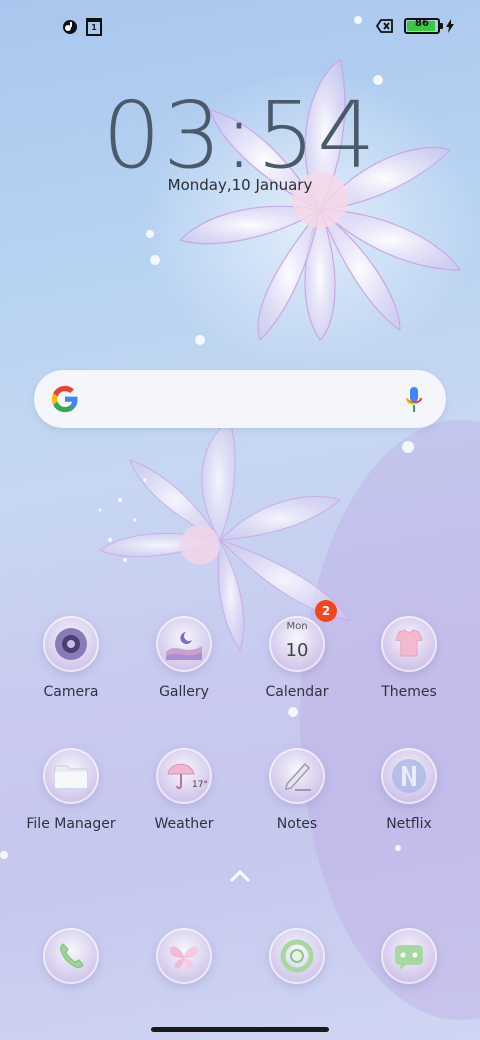  I want to click on app-calendar: Mon 10 2 Calendar, so click(297, 650).